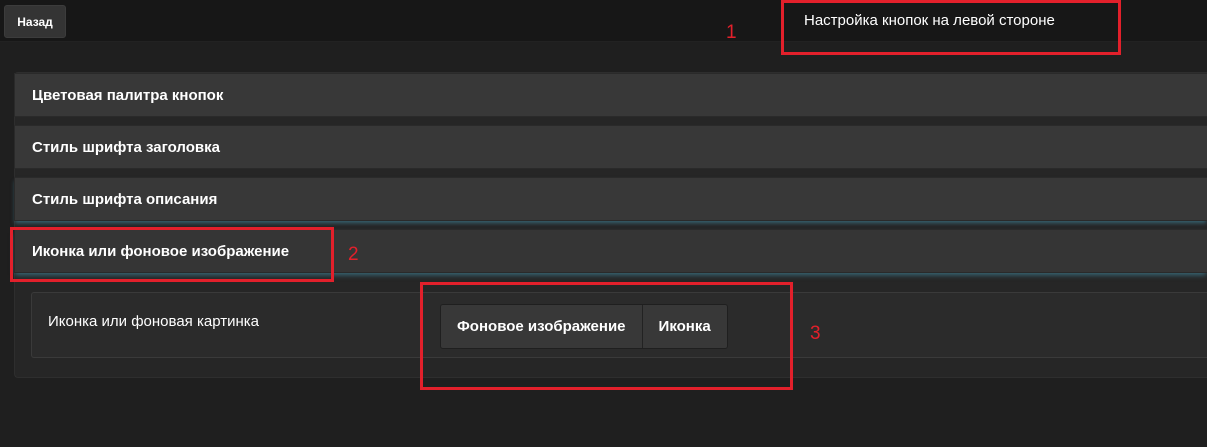 The height and width of the screenshot is (447, 1207). What do you see at coordinates (353, 254) in the screenshot?
I see `annotation-number-2: 2` at bounding box center [353, 254].